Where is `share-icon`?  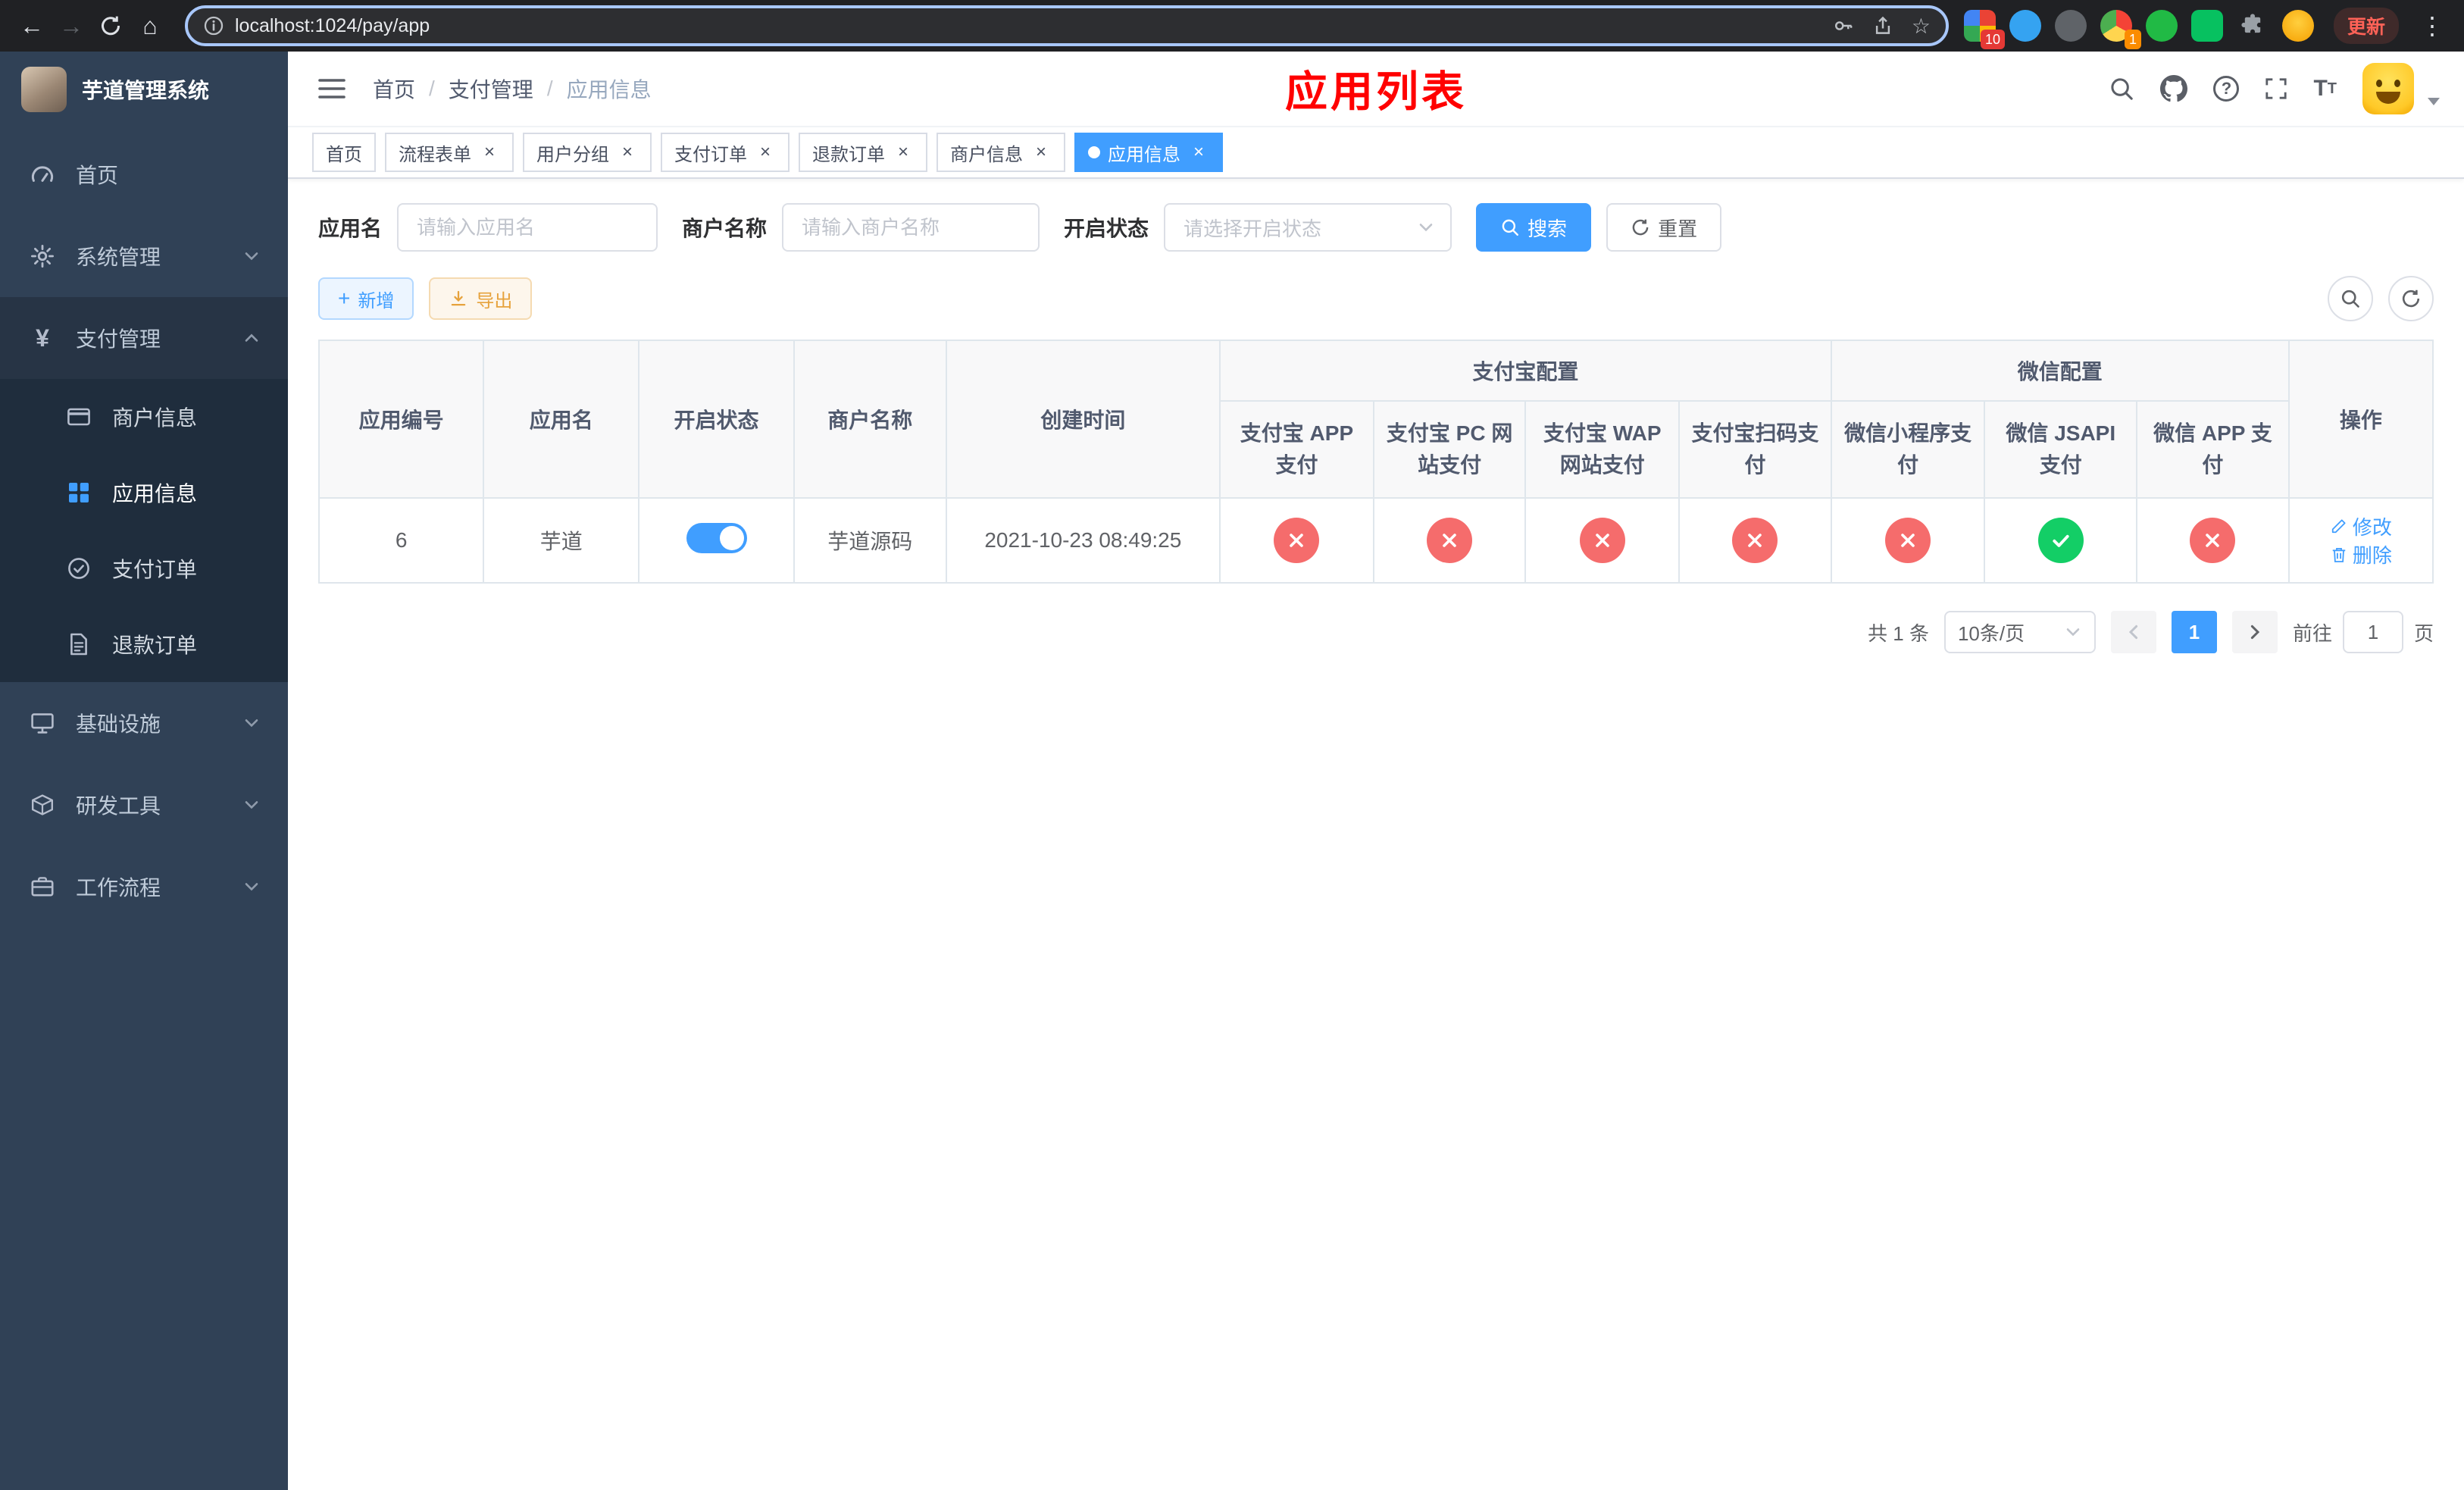
share-icon is located at coordinates (1882, 26).